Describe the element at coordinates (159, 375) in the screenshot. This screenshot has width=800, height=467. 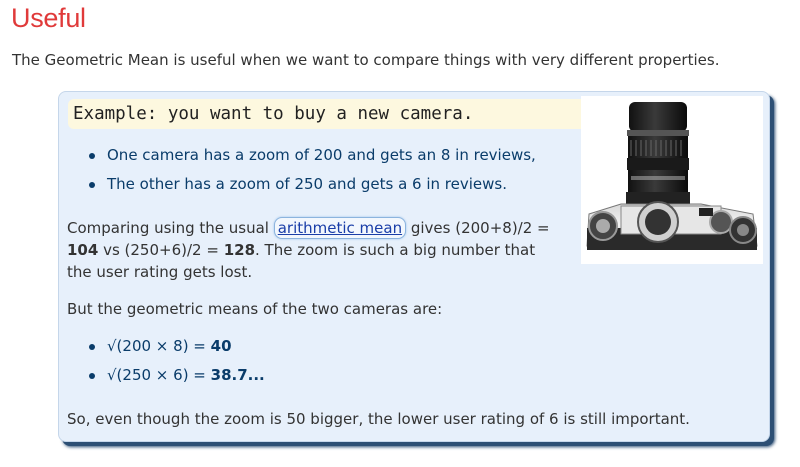
I see `geometric-expression: √(250 × 6) =` at that location.